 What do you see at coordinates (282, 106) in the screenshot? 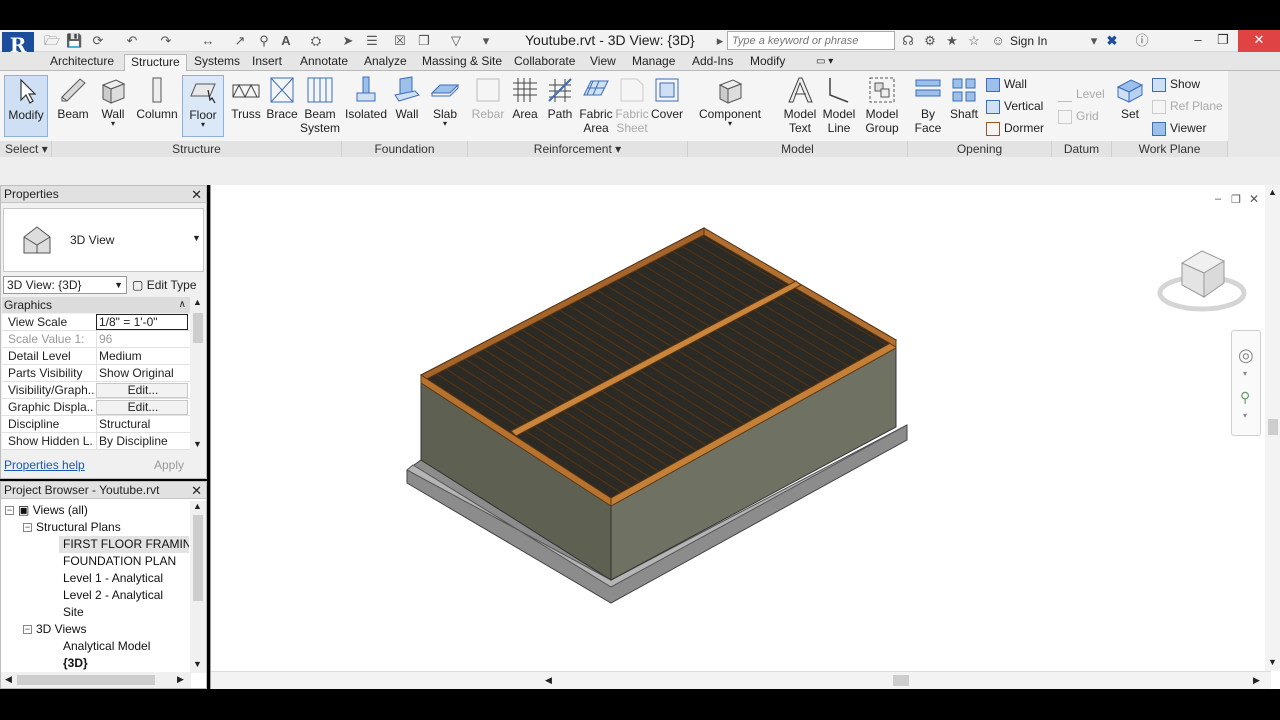
I see `brace-button: Brace` at bounding box center [282, 106].